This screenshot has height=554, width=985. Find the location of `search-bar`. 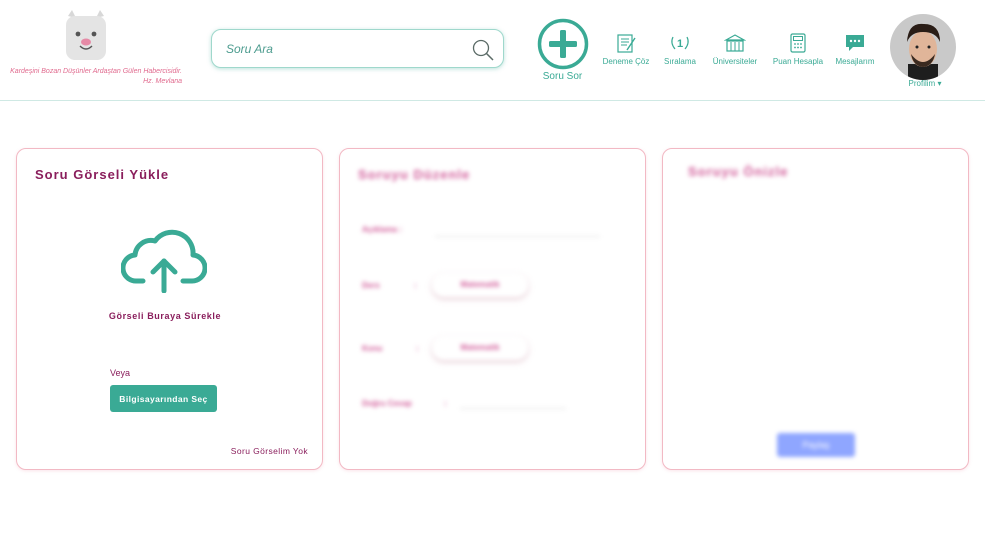

search-bar is located at coordinates (357, 48).